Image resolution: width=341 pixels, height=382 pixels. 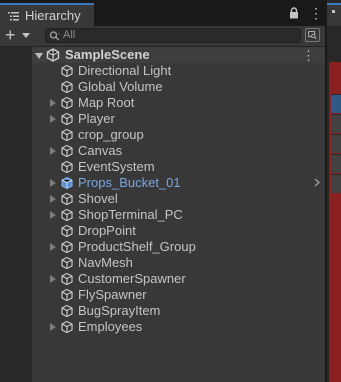 I want to click on hierarchy-item-label: EventSystem, so click(x=116, y=166).